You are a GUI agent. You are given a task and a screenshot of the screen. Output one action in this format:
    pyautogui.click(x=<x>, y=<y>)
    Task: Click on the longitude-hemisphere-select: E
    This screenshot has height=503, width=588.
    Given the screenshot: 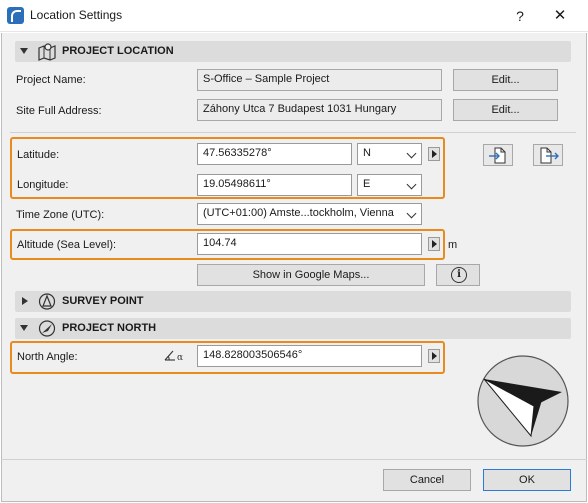 What is the action you would take?
    pyautogui.click(x=389, y=185)
    